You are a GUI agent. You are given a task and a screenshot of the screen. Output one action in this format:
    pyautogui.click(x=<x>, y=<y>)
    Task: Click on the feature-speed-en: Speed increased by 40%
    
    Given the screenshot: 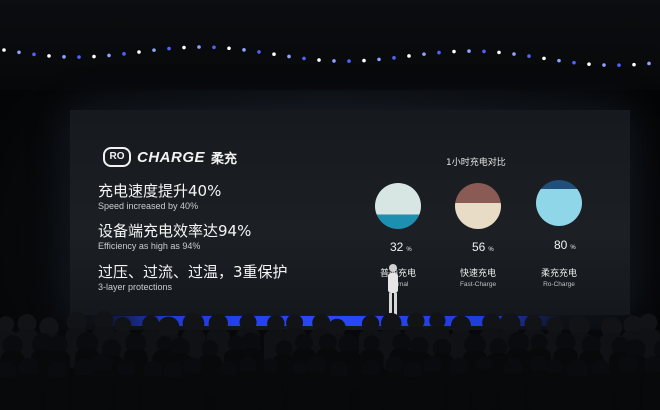 What is the action you would take?
    pyautogui.click(x=148, y=206)
    